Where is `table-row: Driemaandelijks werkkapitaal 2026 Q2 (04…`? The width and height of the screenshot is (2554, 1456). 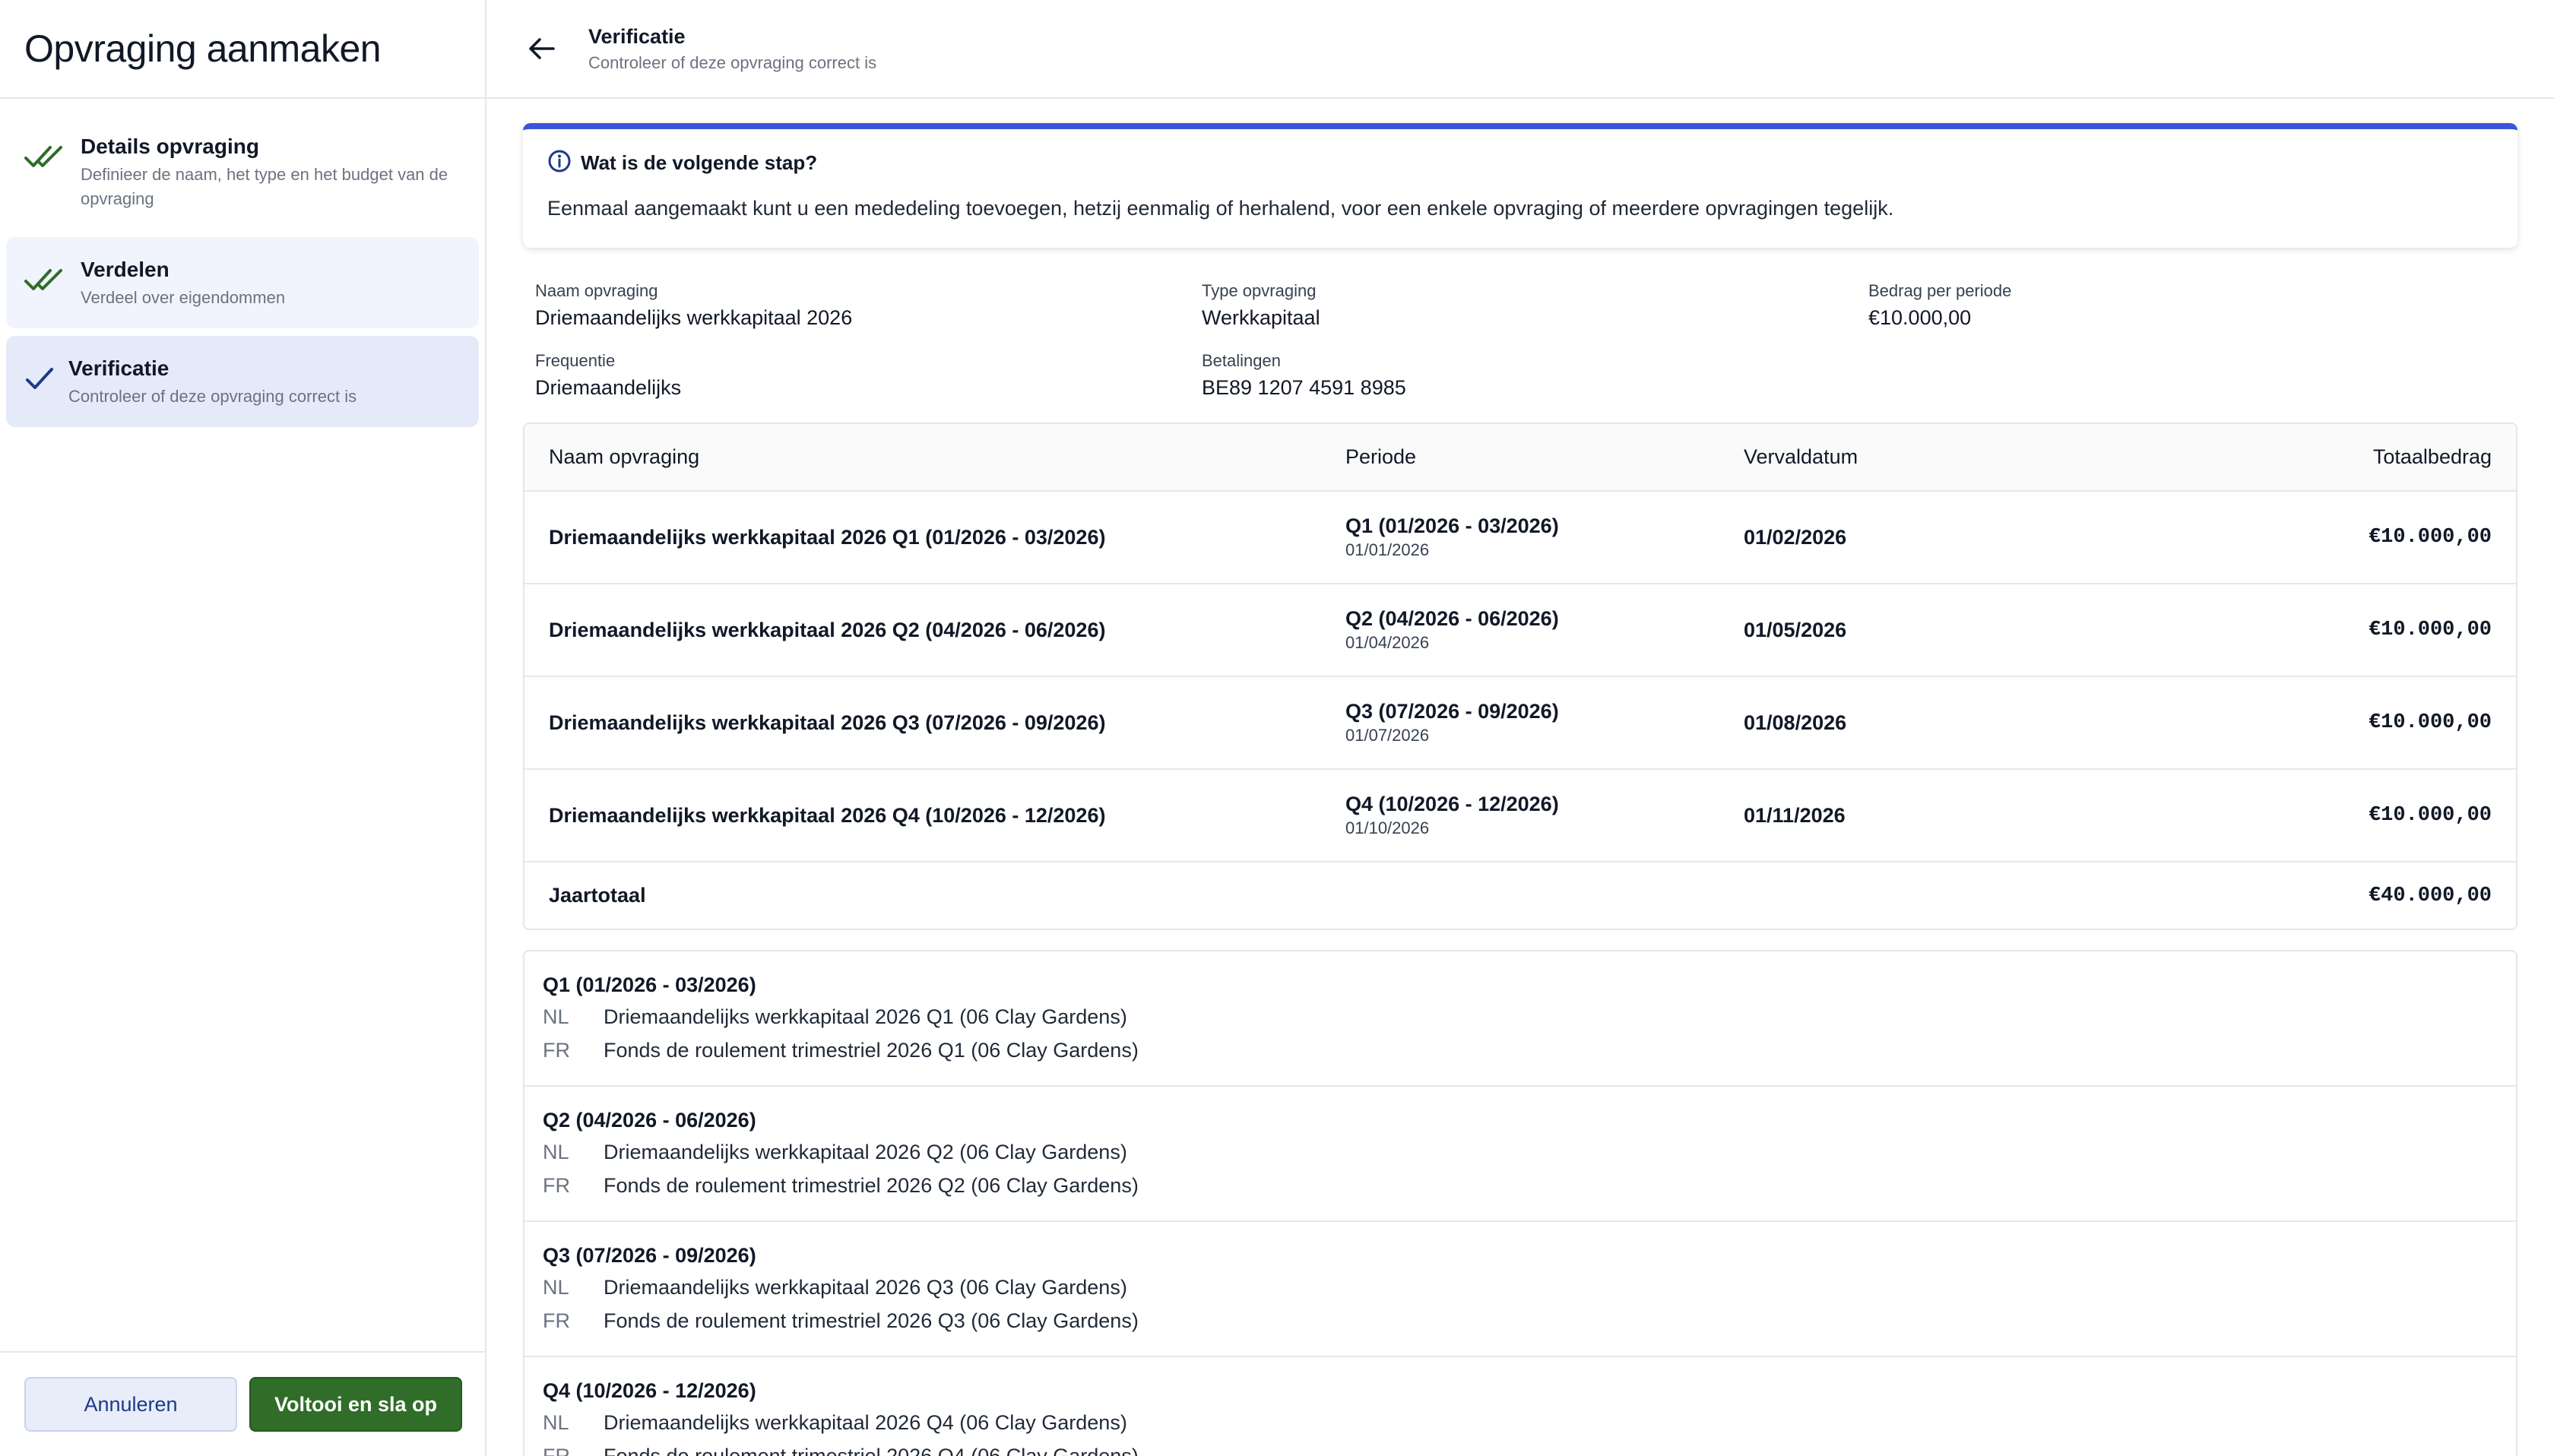
table-row: Driemaandelijks werkkapitaal 2026 Q2 (04… is located at coordinates (1520, 630).